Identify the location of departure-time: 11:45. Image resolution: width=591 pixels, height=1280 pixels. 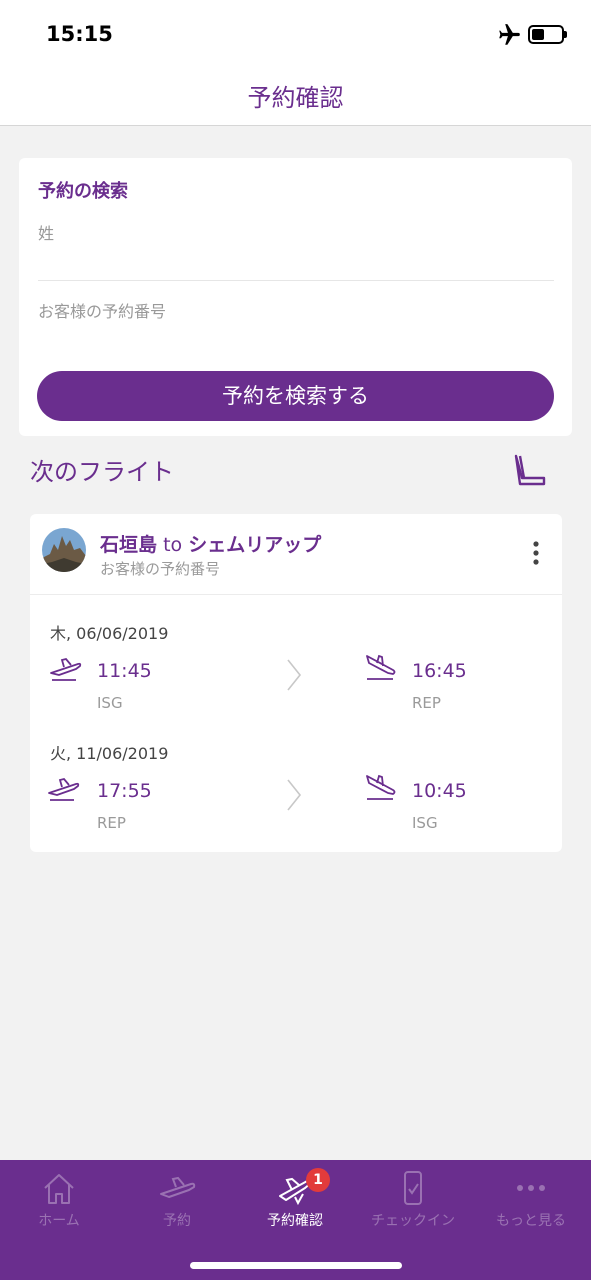
(124, 671).